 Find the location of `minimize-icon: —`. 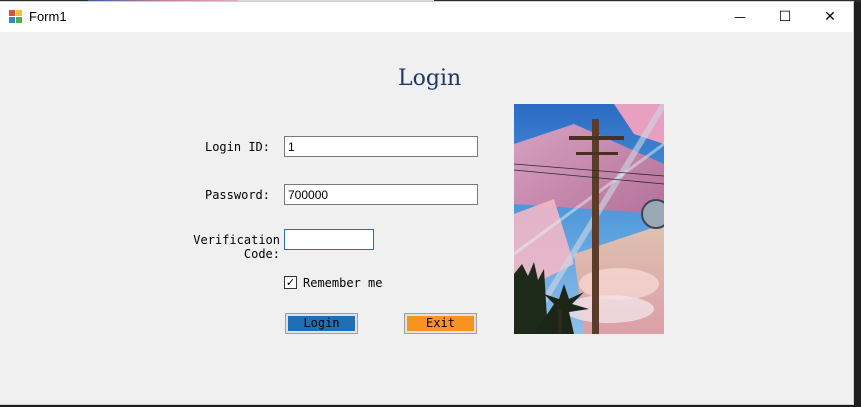

minimize-icon: — is located at coordinates (740, 17).